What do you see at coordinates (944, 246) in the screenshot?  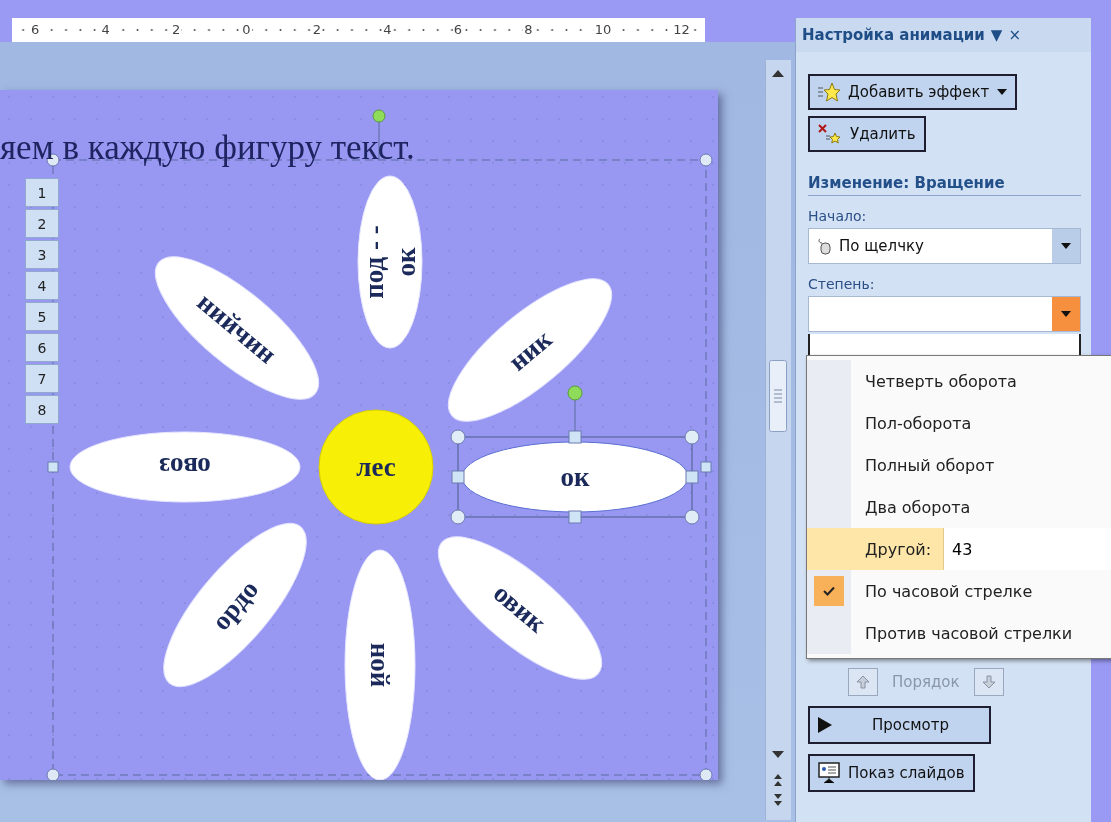 I see `start-dropdown: По щелчку` at bounding box center [944, 246].